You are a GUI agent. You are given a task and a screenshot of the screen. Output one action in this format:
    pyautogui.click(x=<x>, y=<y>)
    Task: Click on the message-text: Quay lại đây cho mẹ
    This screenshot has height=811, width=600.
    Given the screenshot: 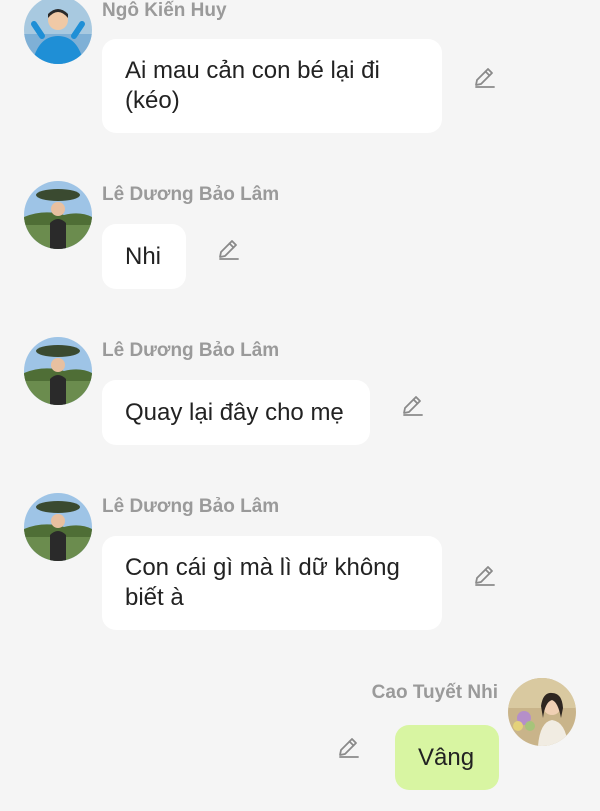 What is the action you would take?
    pyautogui.click(x=234, y=412)
    